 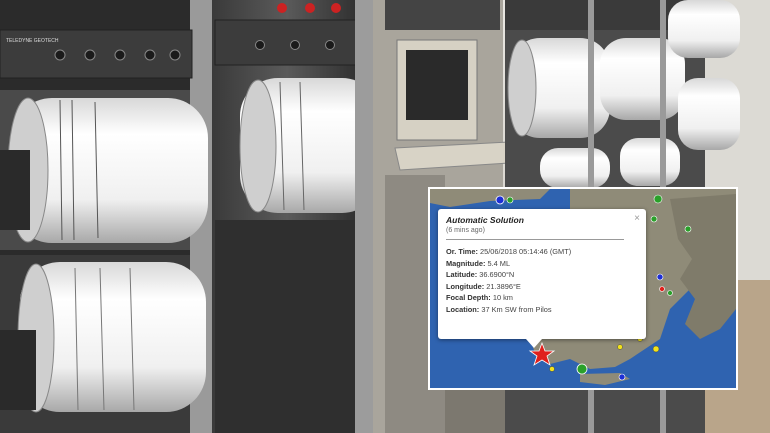 I want to click on origin-time-row: Or. Time: 25/06/2018 05:14:46 (GMT), so click(x=542, y=252).